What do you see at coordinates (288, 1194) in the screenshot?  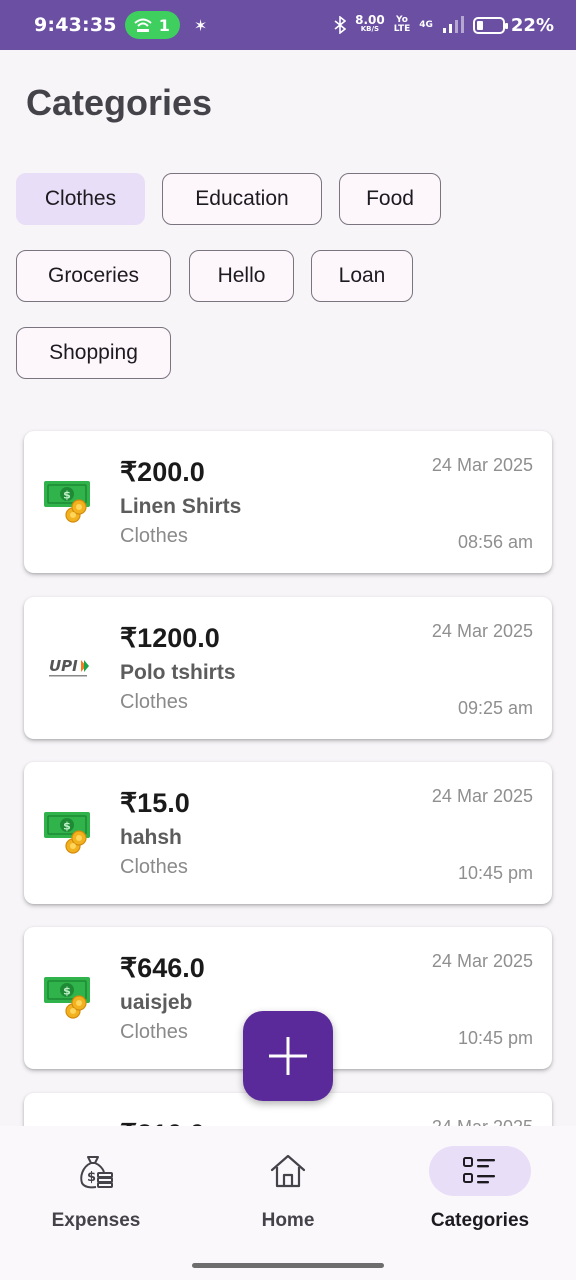 I see `nav-home: Home` at bounding box center [288, 1194].